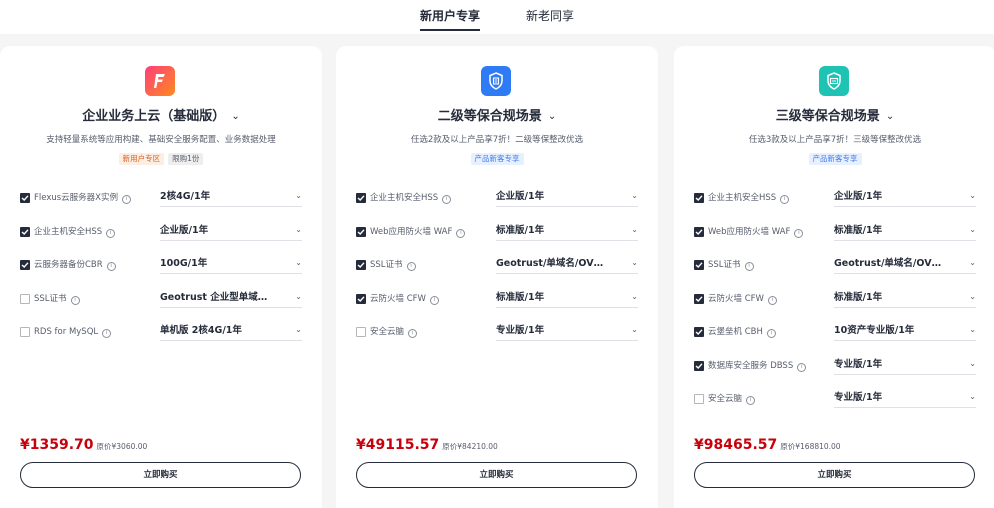  What do you see at coordinates (905, 331) in the screenshot?
I see `spec-select: 10资产专业版/1年 ⌄` at bounding box center [905, 331].